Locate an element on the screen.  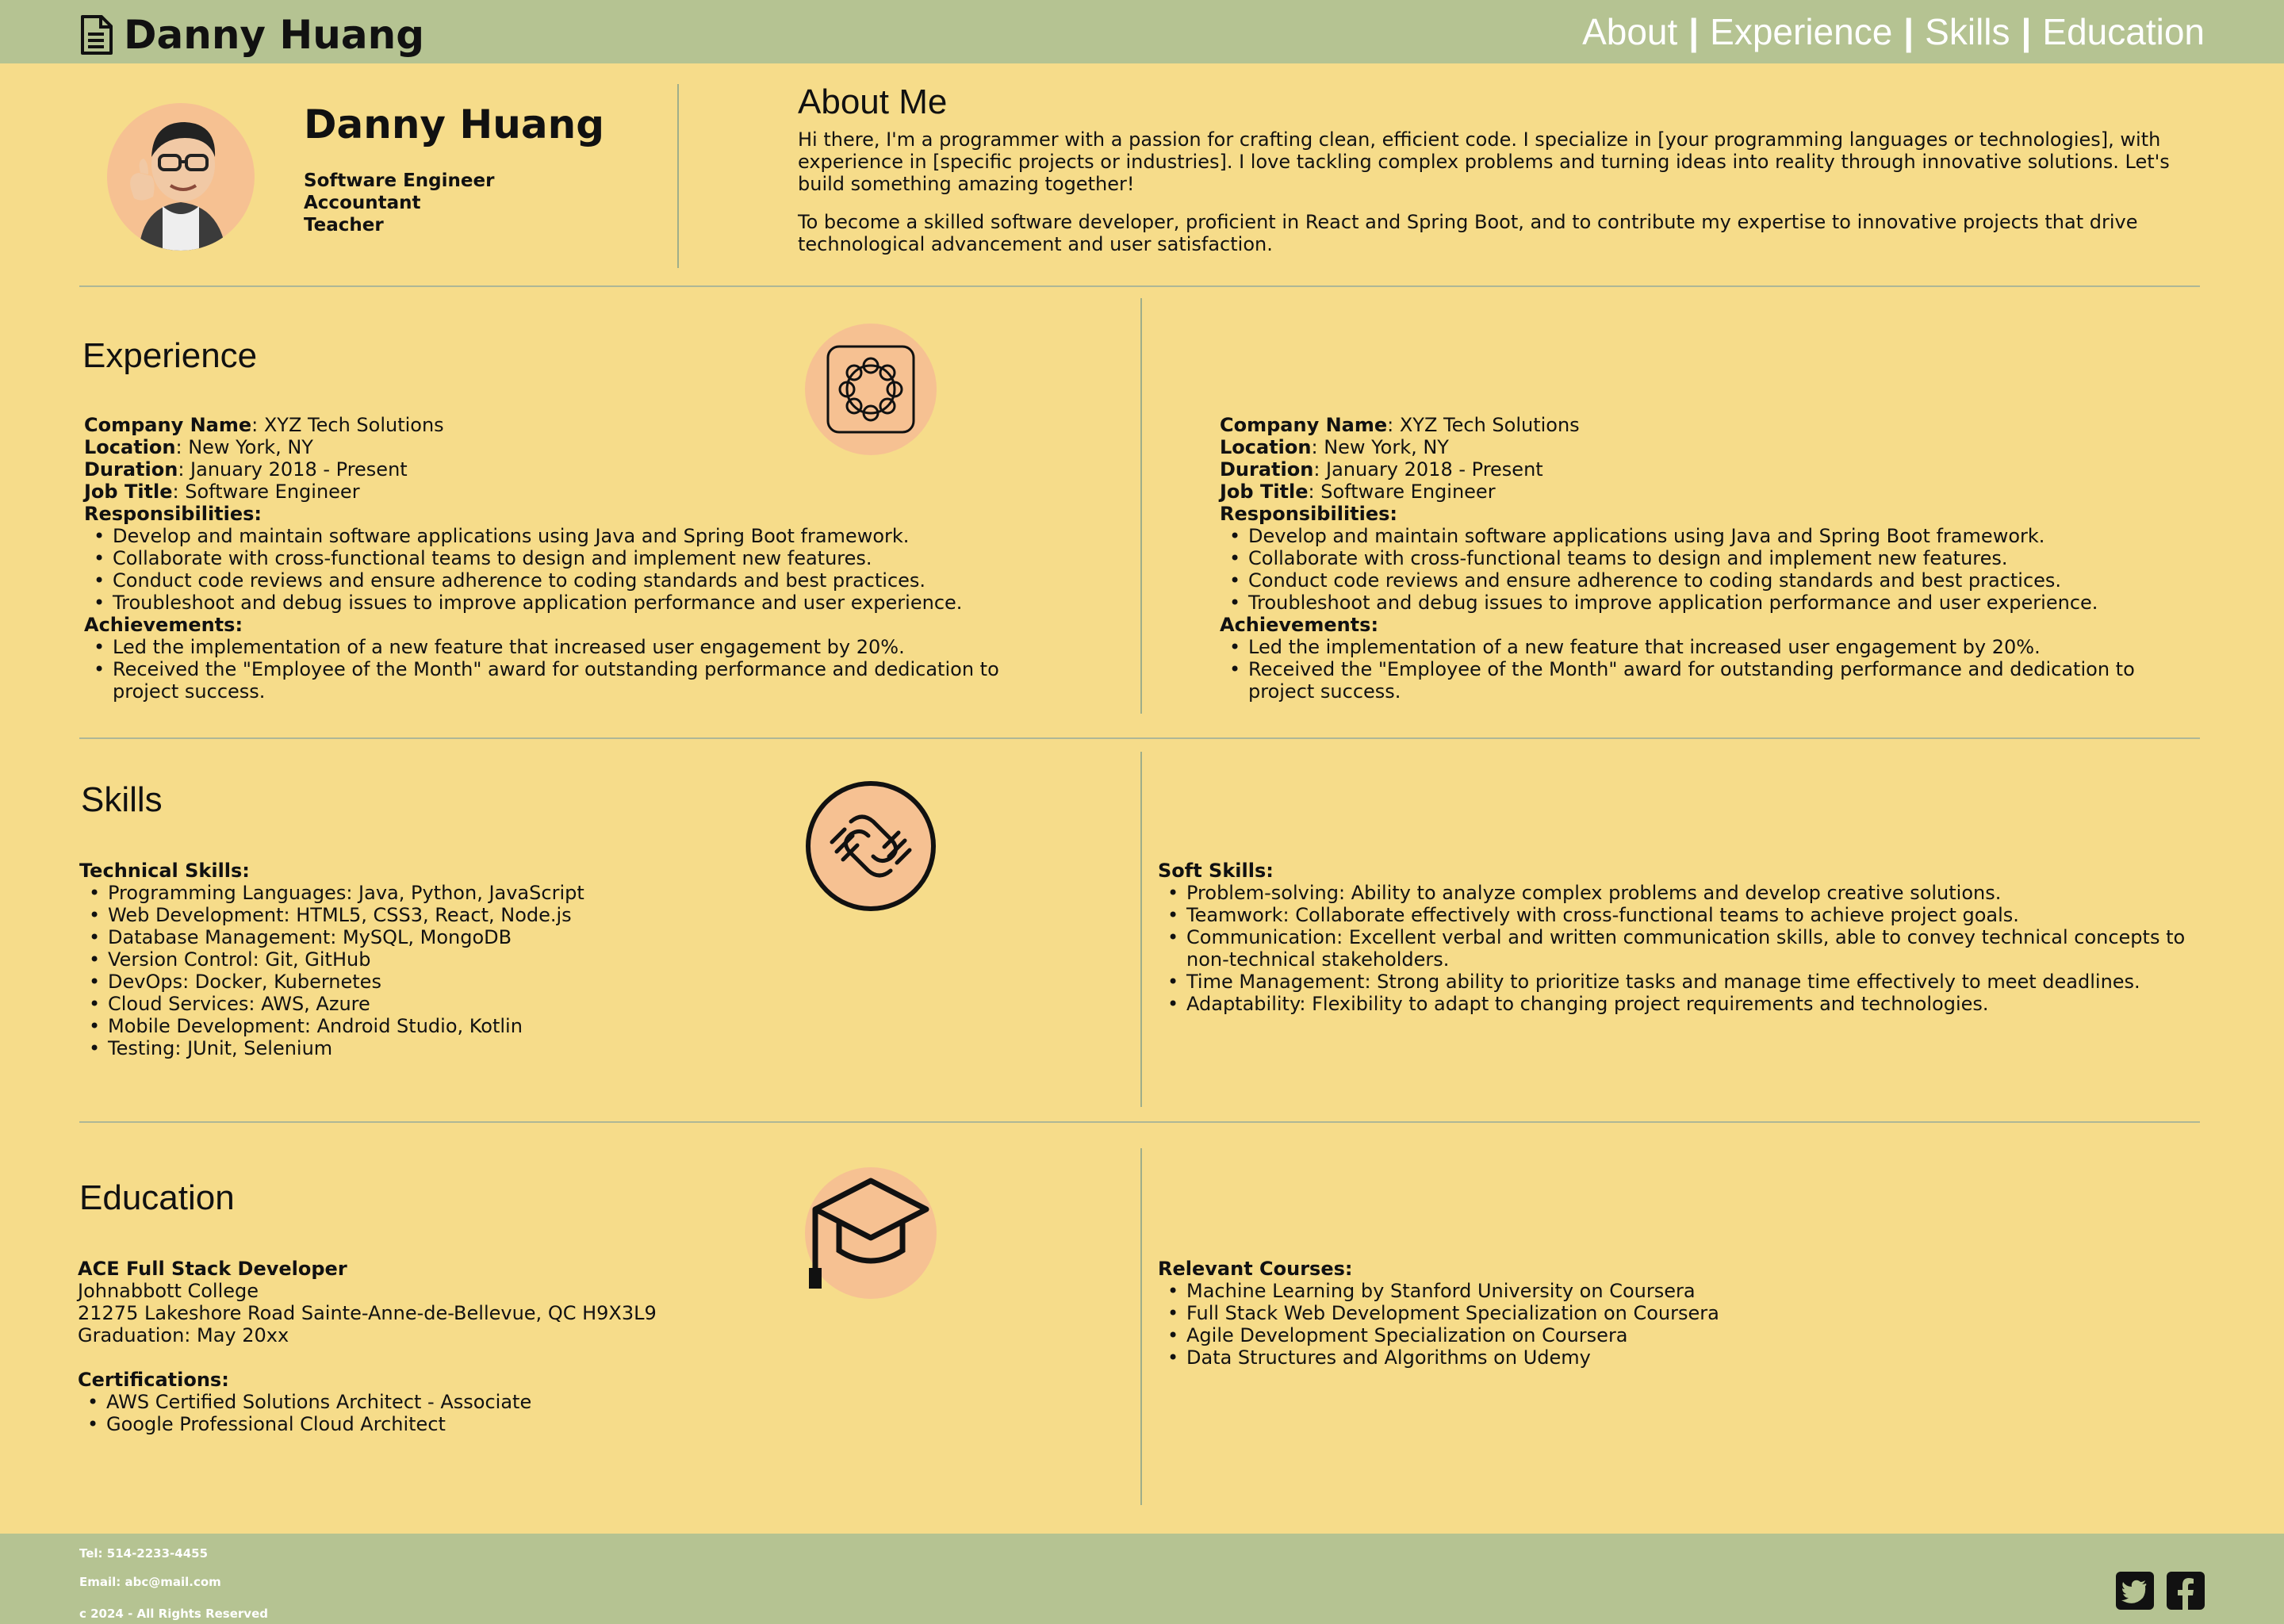
nav-skills: Skills is located at coordinates (1967, 32).